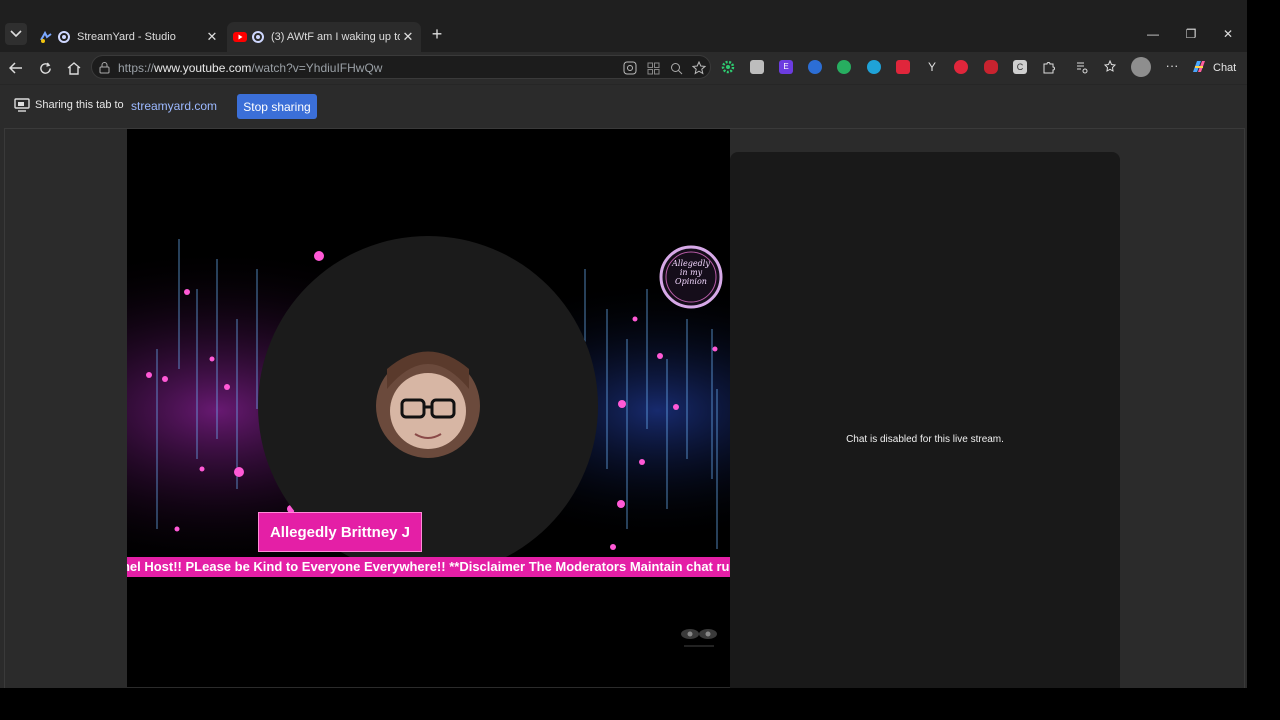 The image size is (1280, 720). What do you see at coordinates (676, 68) in the screenshot?
I see `zoom-icon` at bounding box center [676, 68].